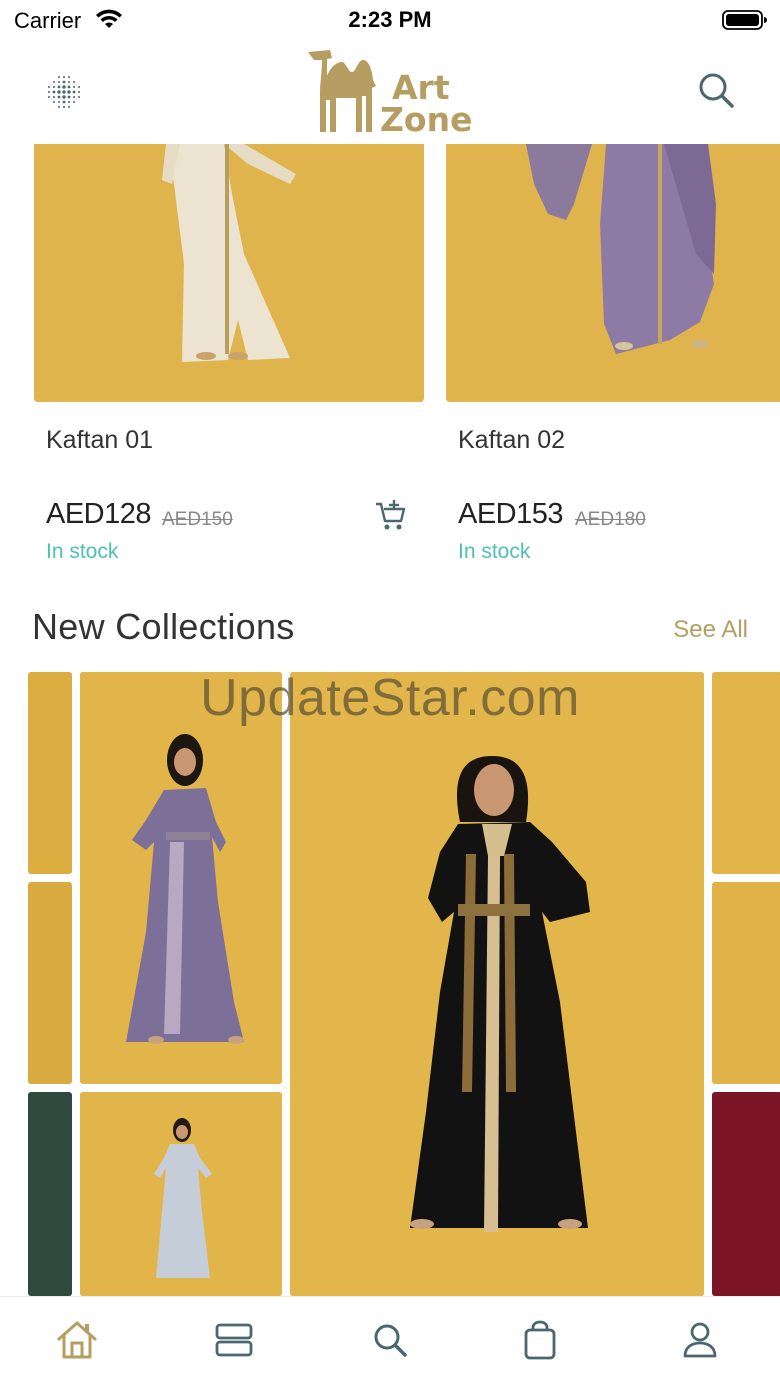 The height and width of the screenshot is (1387, 780). What do you see at coordinates (77, 1340) in the screenshot?
I see `home-icon` at bounding box center [77, 1340].